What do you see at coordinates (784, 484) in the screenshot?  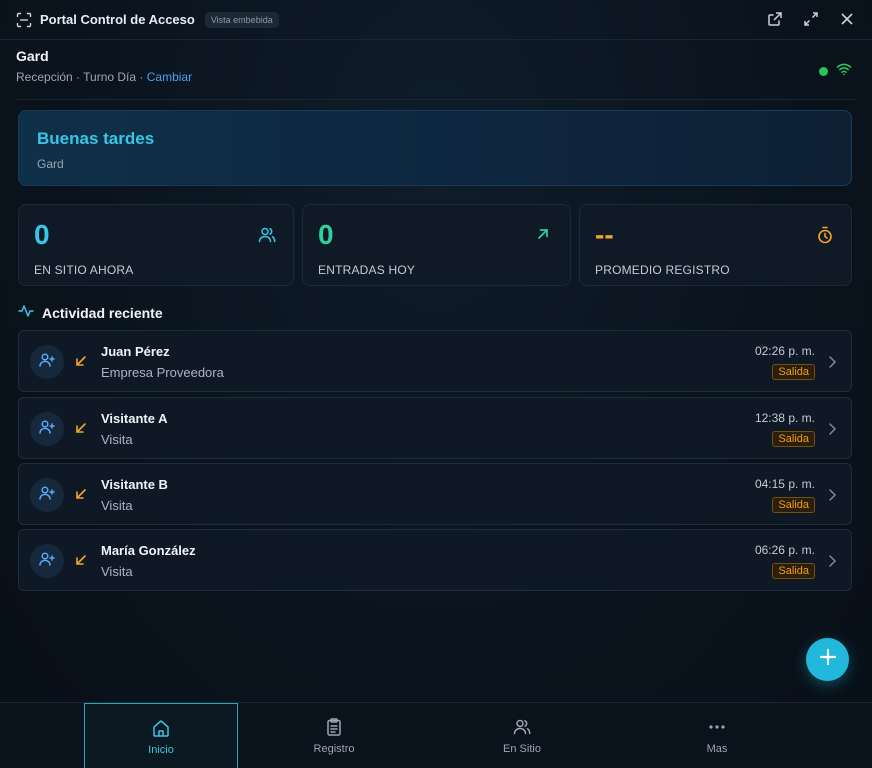 I see `event-time: 04:15 p. m.` at bounding box center [784, 484].